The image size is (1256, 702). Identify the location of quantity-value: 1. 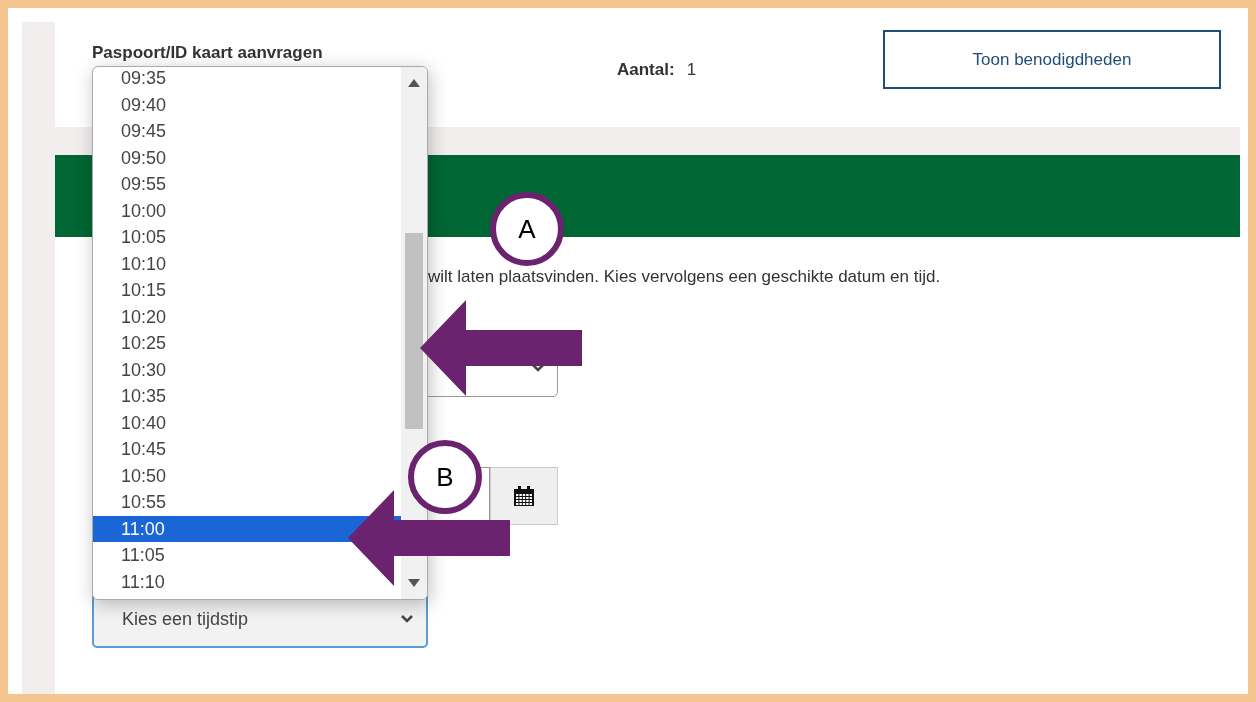
(691, 69).